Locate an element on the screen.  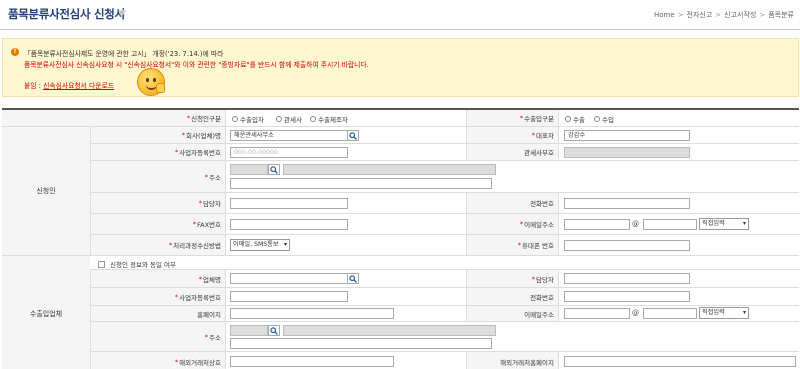
email2-id-input is located at coordinates (597, 313).